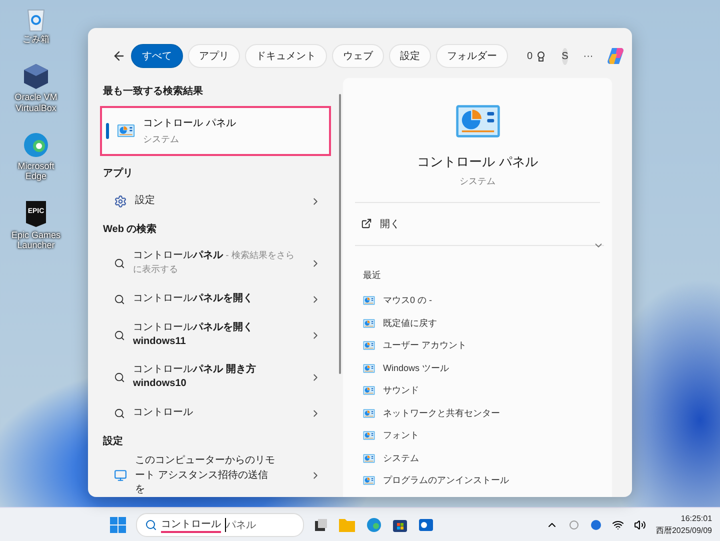 The width and height of the screenshot is (720, 541). I want to click on preview-subtitle: システム, so click(478, 181).